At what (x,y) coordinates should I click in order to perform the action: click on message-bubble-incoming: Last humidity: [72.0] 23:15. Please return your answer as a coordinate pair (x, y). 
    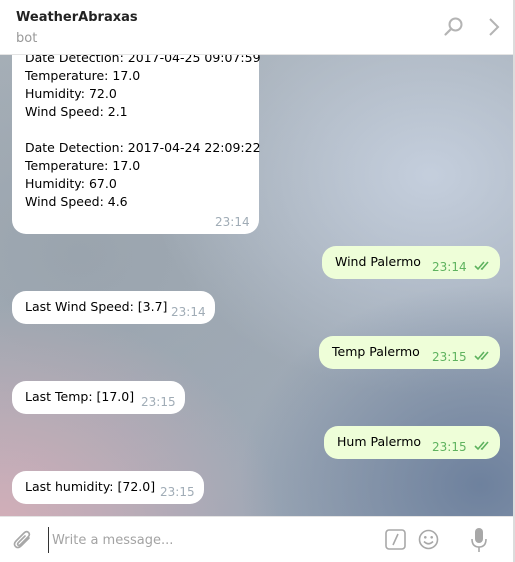
    Looking at the image, I should click on (108, 487).